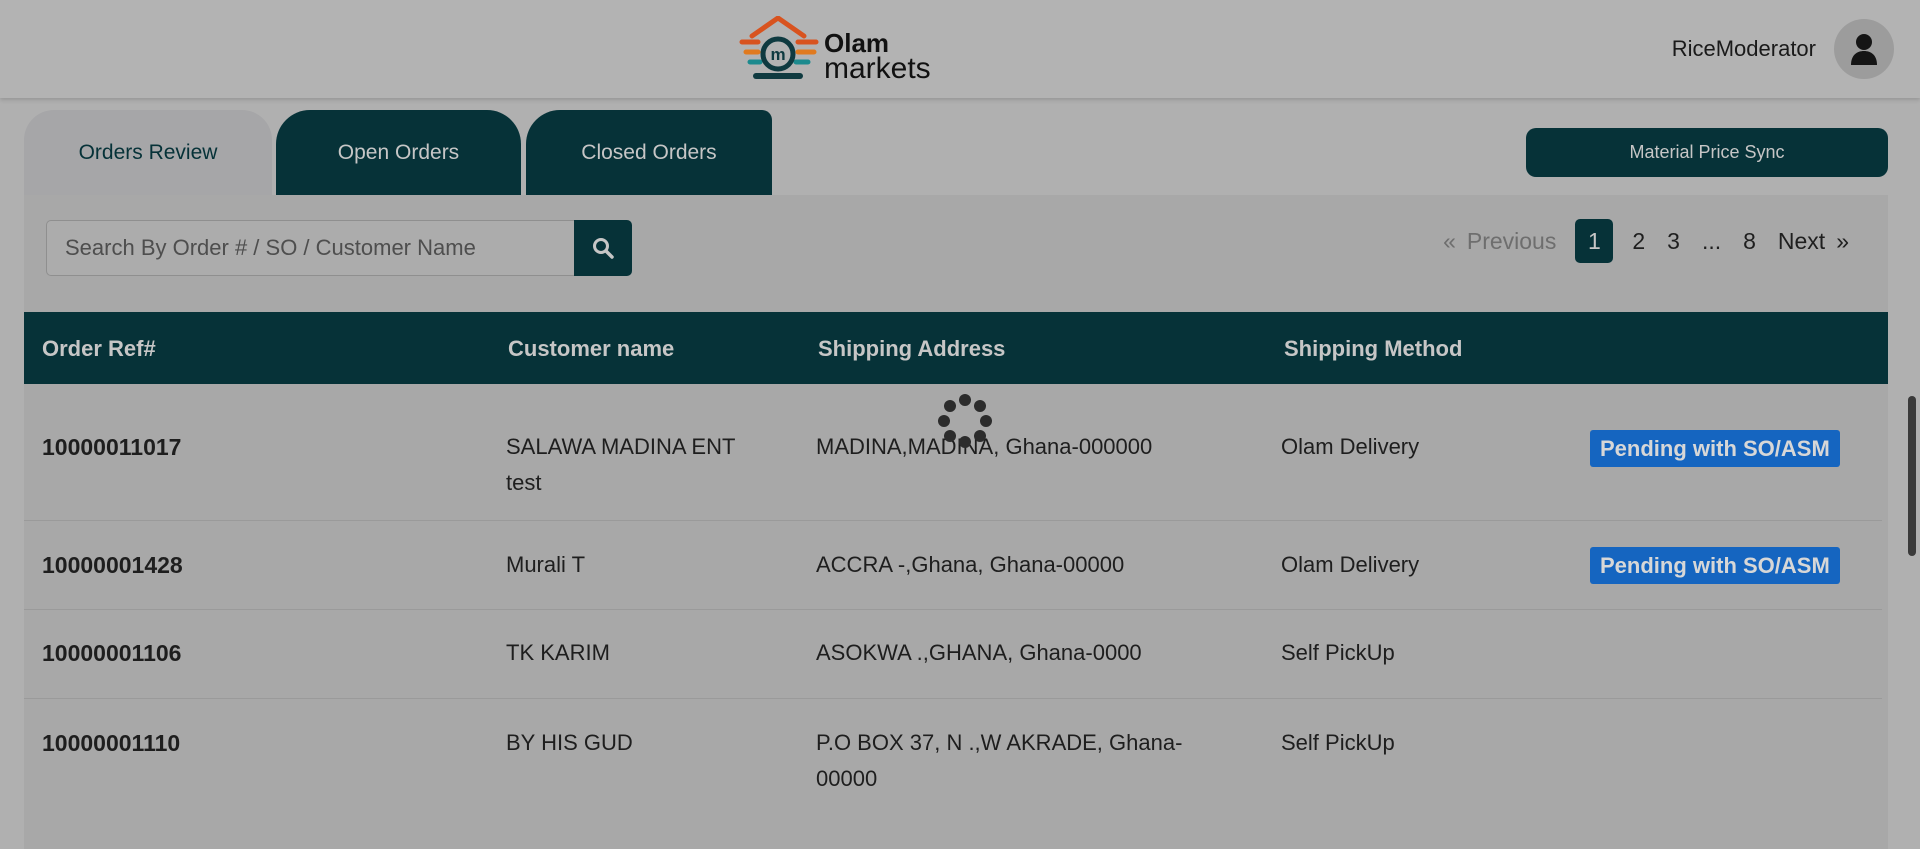  I want to click on user-menu: RiceModerator, so click(1783, 49).